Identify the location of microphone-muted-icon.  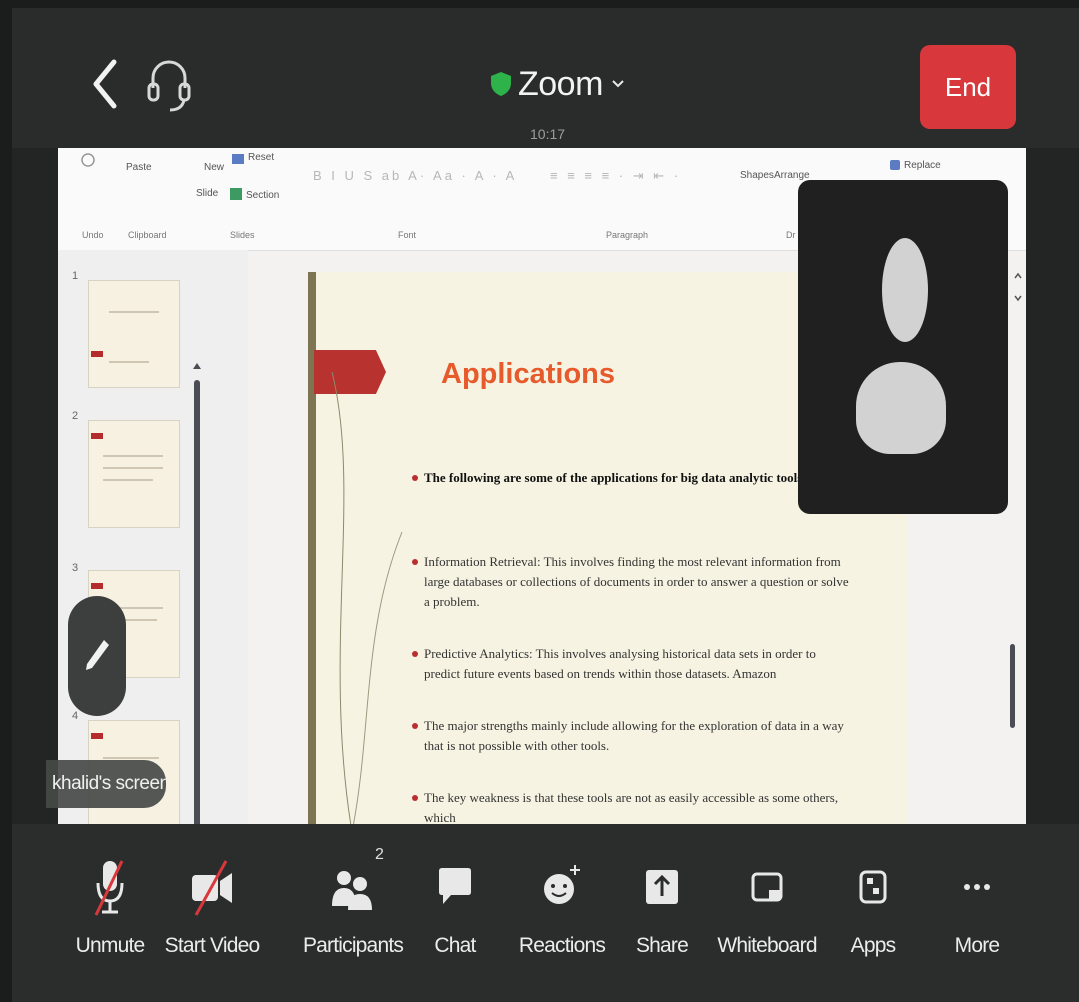
(109, 888).